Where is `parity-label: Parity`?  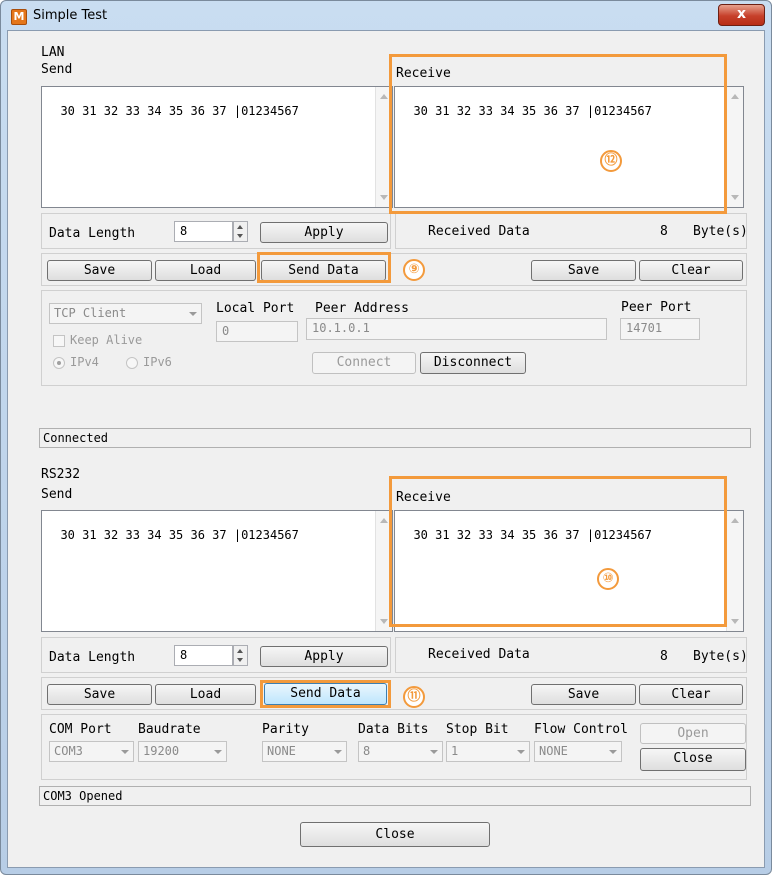 parity-label: Parity is located at coordinates (285, 729).